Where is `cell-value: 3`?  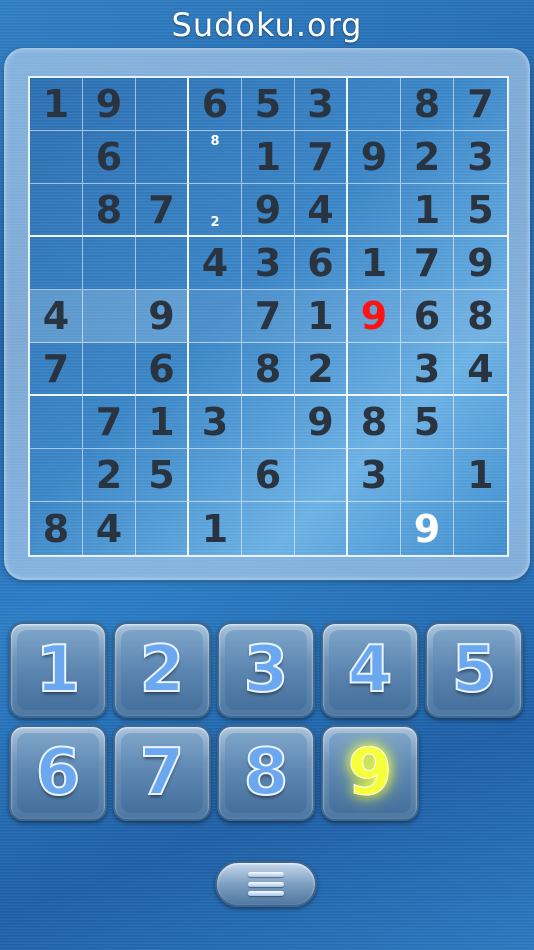 cell-value: 3 is located at coordinates (268, 263).